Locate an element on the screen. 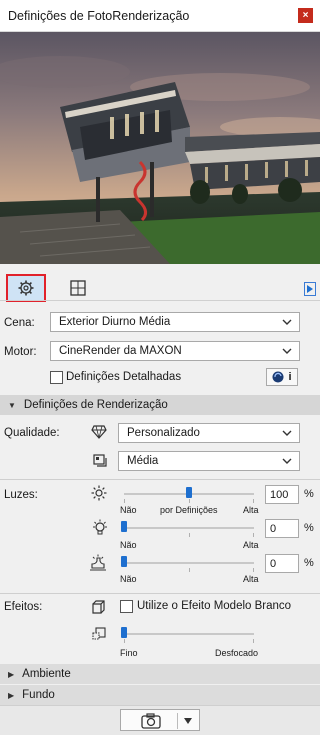 This screenshot has width=320, height=735. gear-icon is located at coordinates (26, 288).